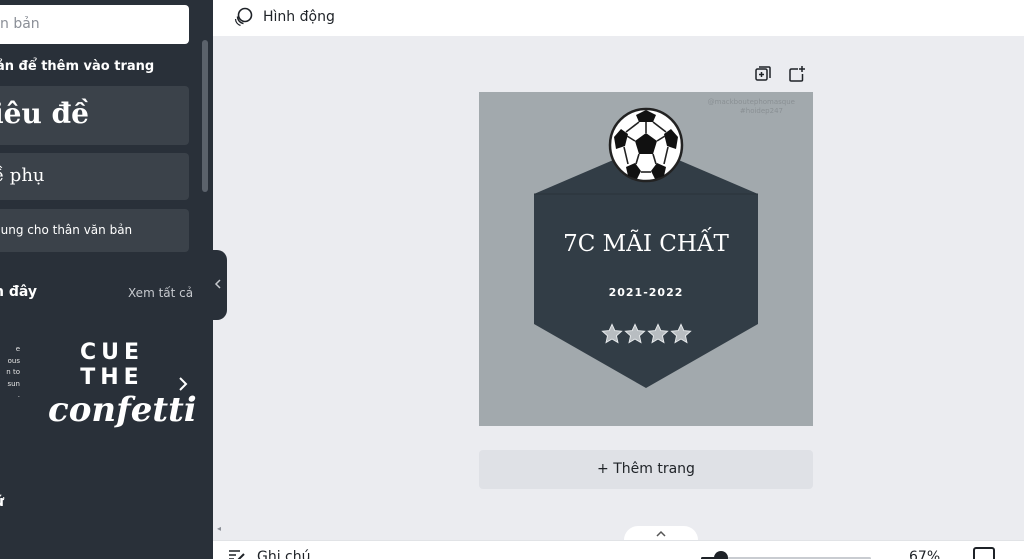  I want to click on recent-text-card-confetti: CUE THE confetti, so click(122, 385).